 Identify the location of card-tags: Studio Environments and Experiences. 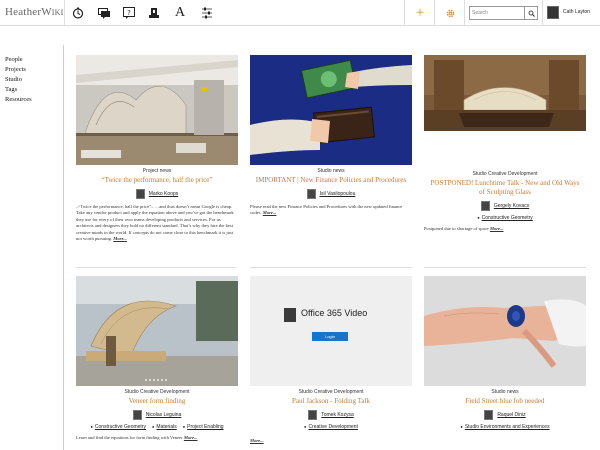
(505, 427).